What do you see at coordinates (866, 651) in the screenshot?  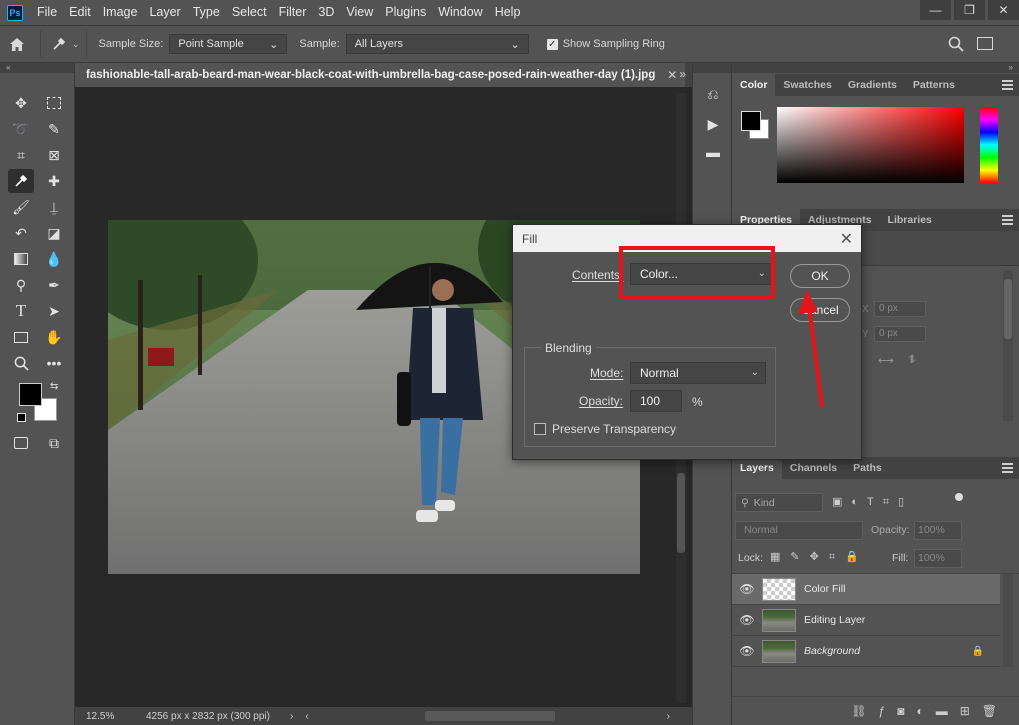 I see `layer-row-background: 👁 Background 🔒` at bounding box center [866, 651].